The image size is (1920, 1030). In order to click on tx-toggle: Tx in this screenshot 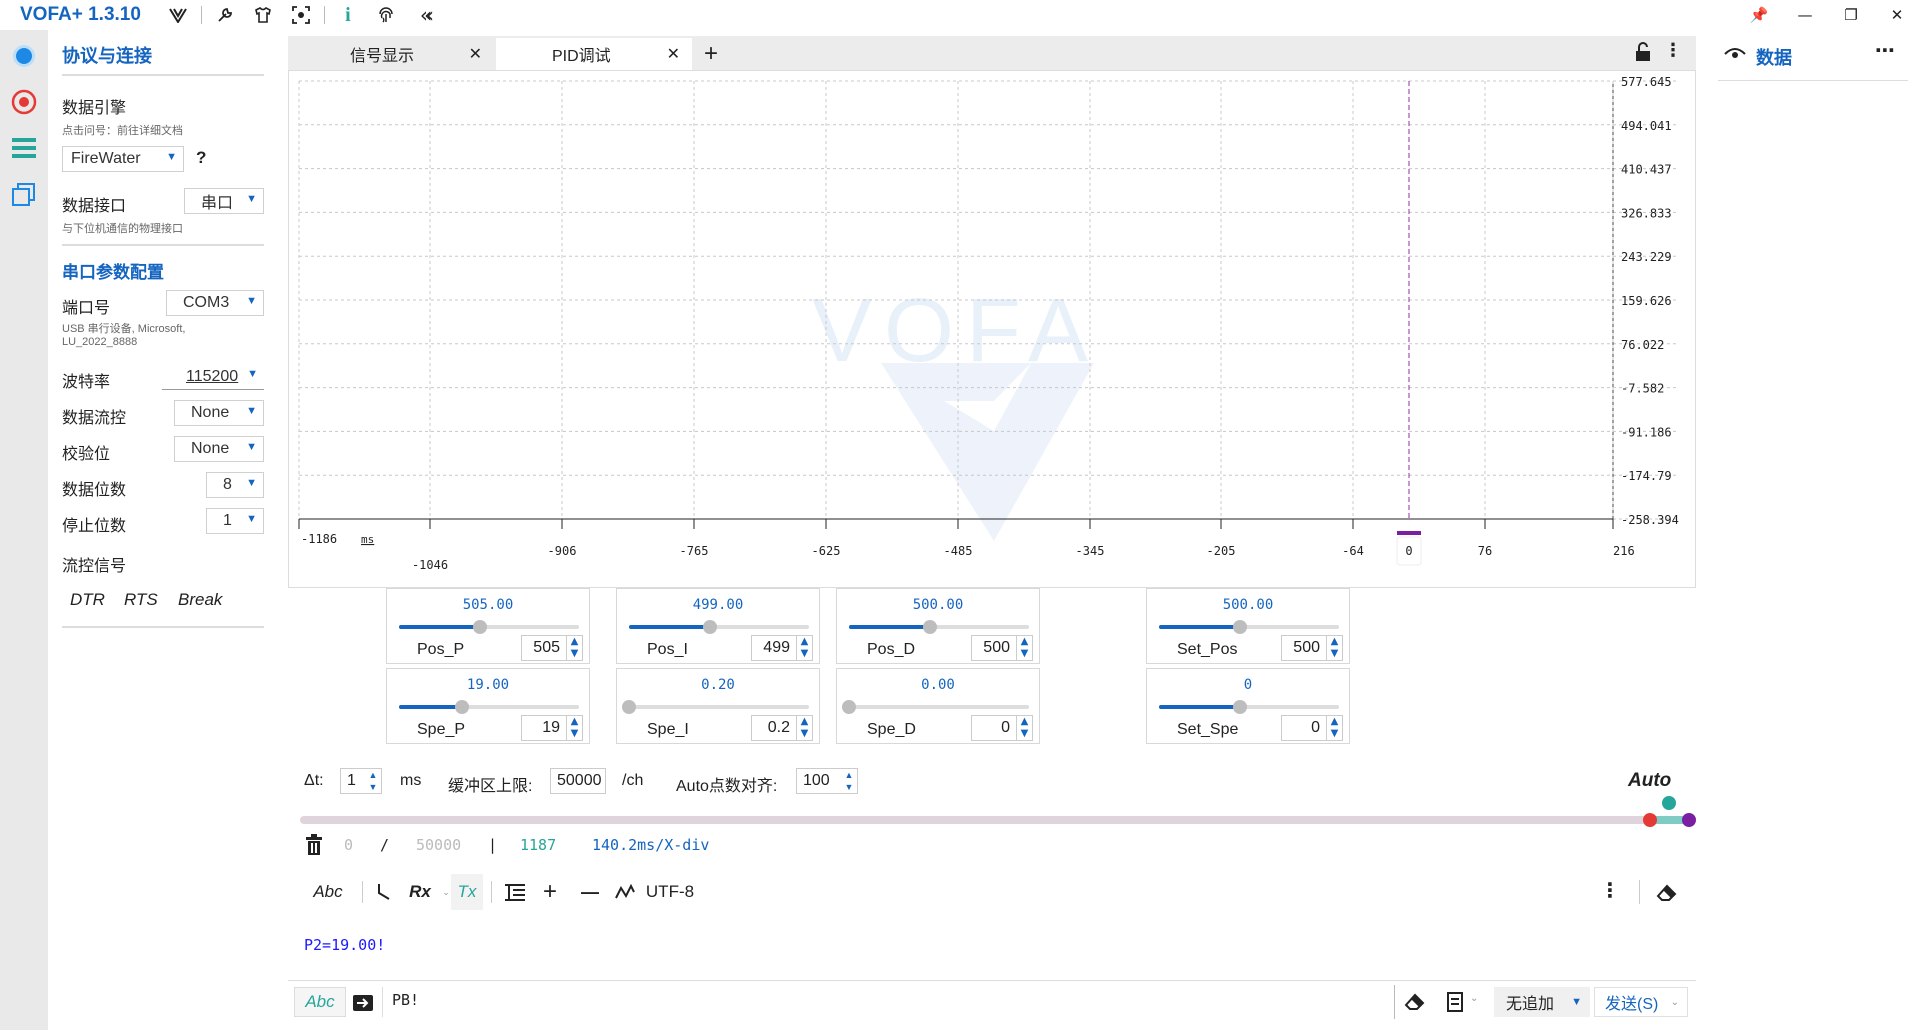, I will do `click(467, 892)`.